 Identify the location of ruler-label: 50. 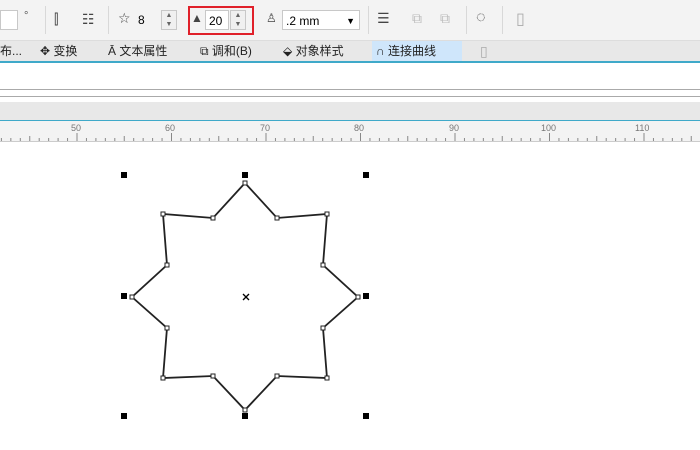
(76, 128).